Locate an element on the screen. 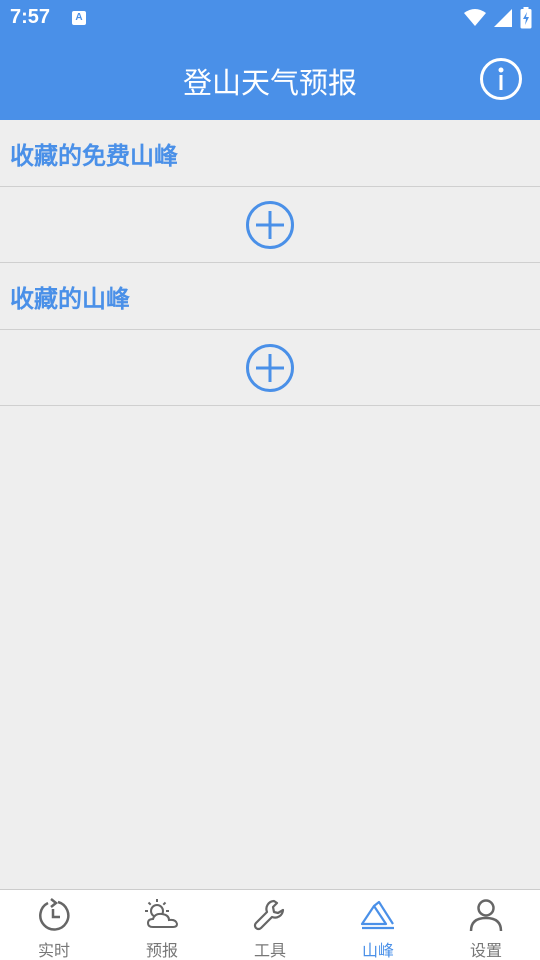 The height and width of the screenshot is (960, 540). nav-item-tools: 工具 is located at coordinates (270, 925).